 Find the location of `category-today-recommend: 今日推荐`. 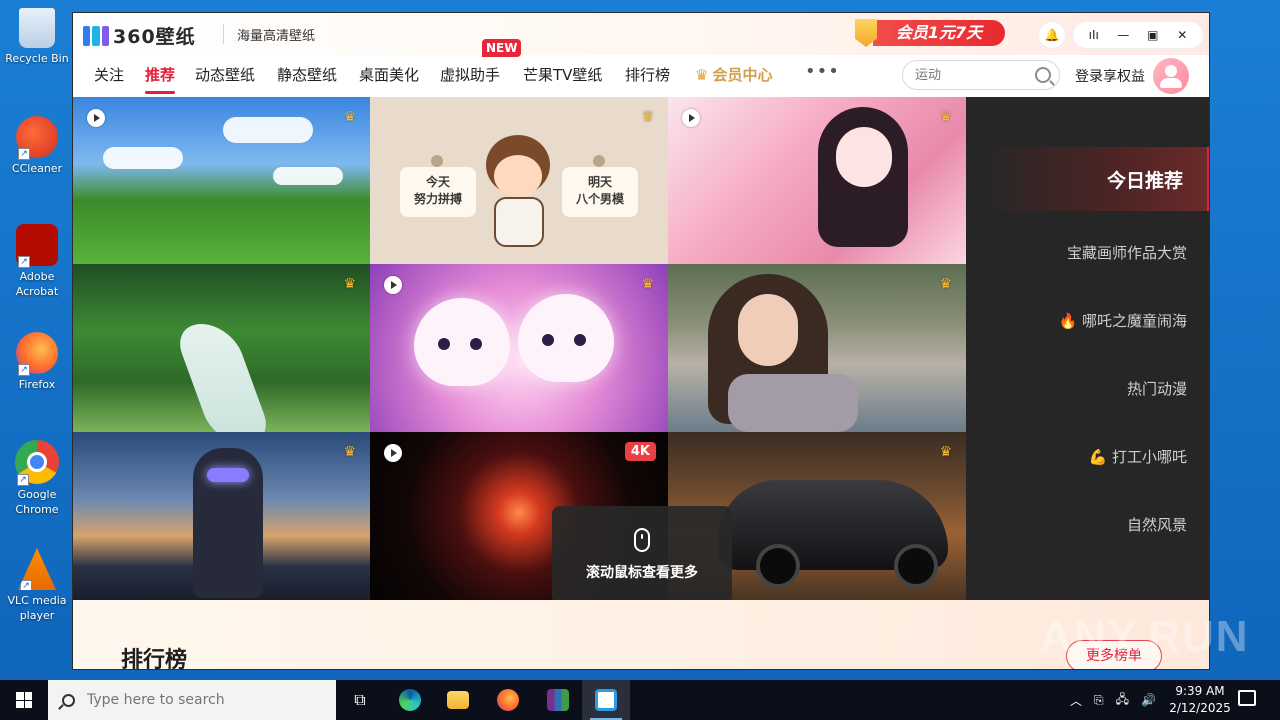

category-today-recommend: 今日推荐 is located at coordinates (1094, 179).